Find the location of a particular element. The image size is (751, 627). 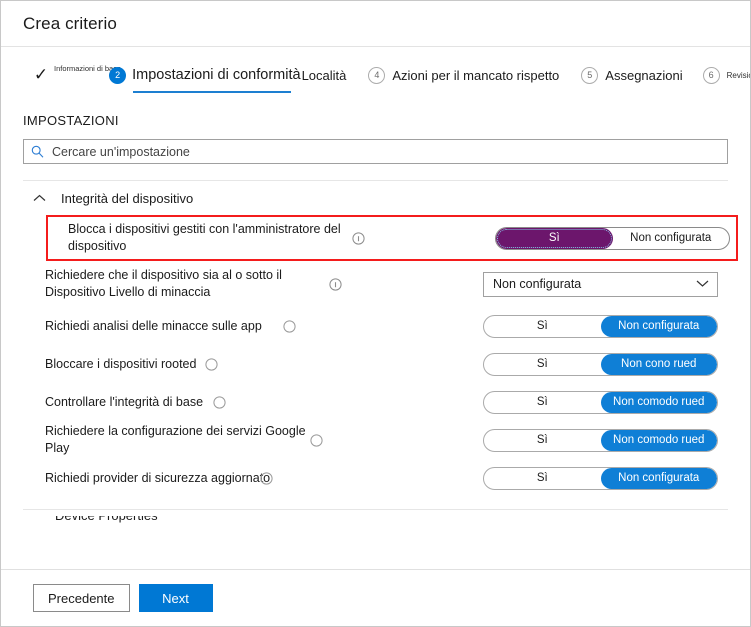

search-icon is located at coordinates (37, 151).